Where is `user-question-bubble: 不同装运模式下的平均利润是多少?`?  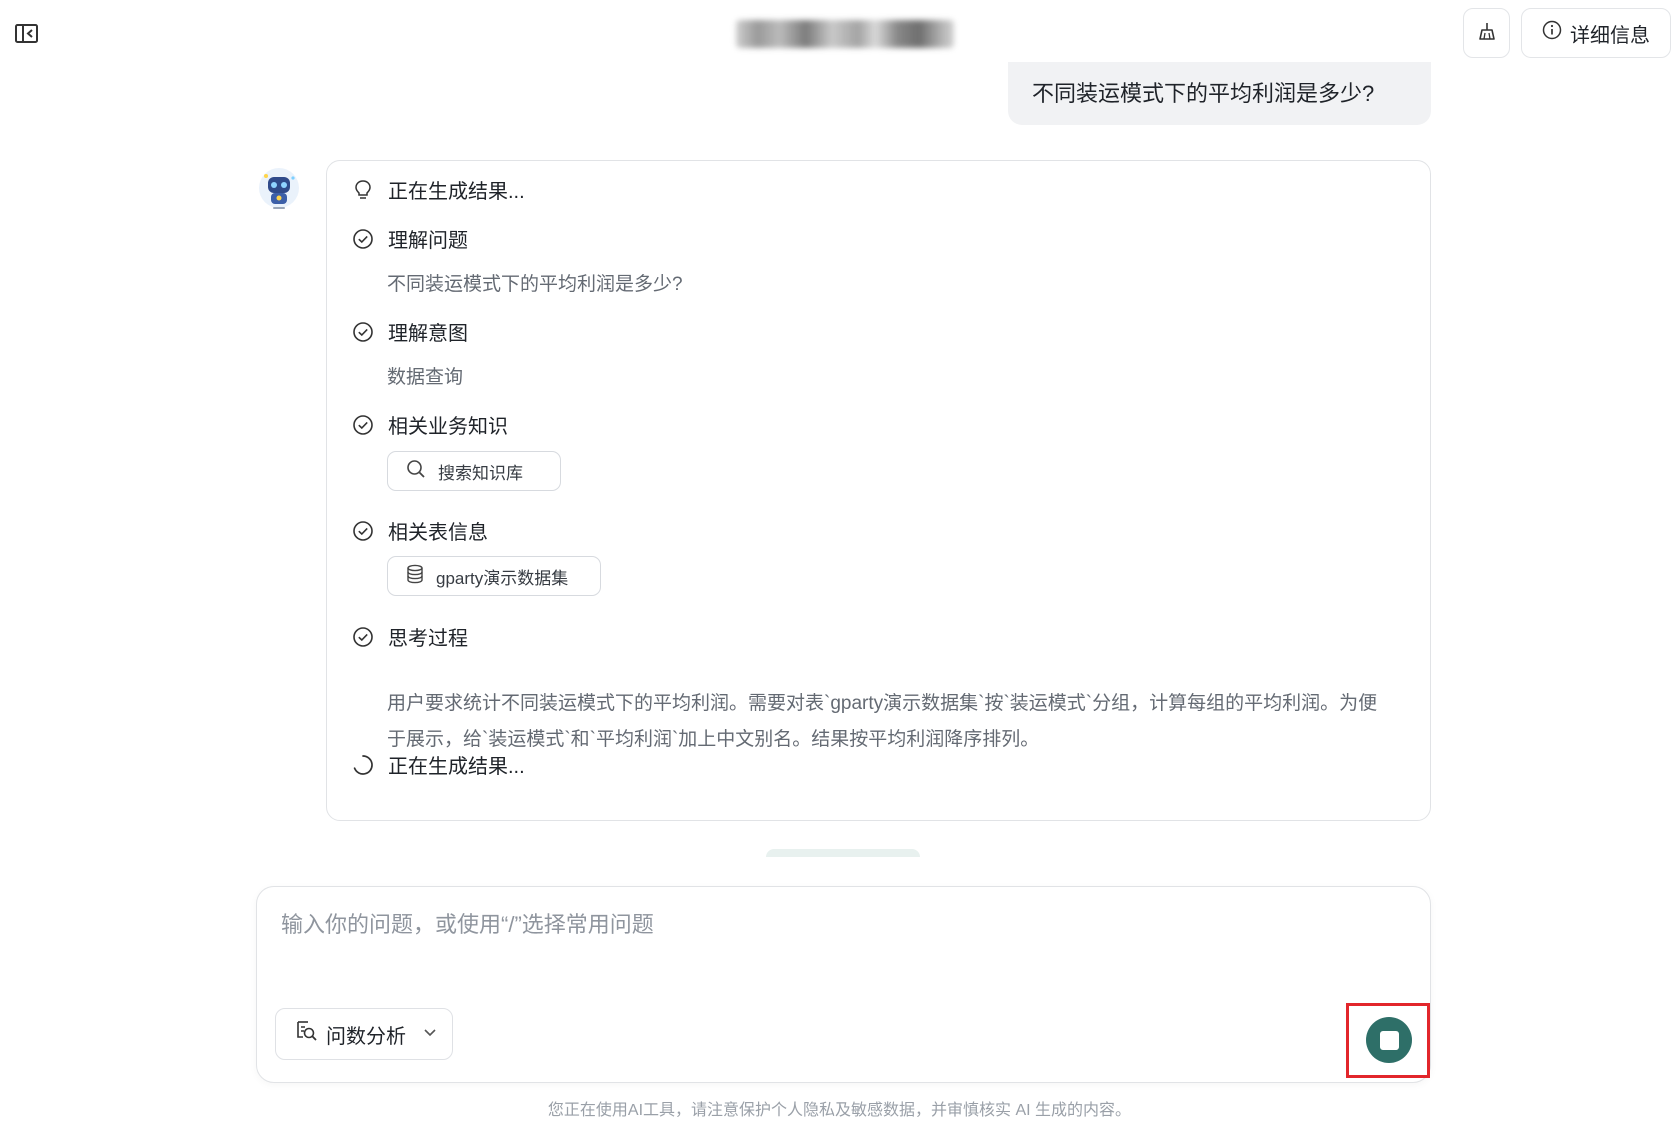
user-question-bubble: 不同装运模式下的平均利润是多少? is located at coordinates (1219, 93).